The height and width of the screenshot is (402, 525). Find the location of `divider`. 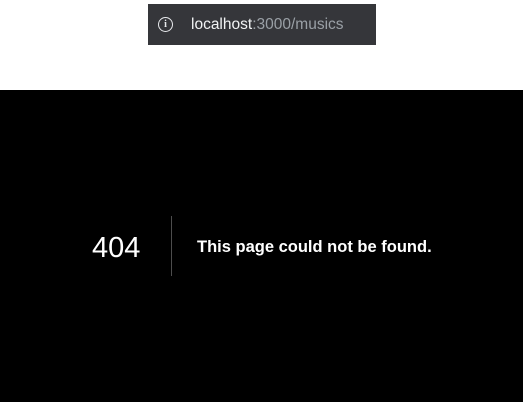

divider is located at coordinates (171, 246).